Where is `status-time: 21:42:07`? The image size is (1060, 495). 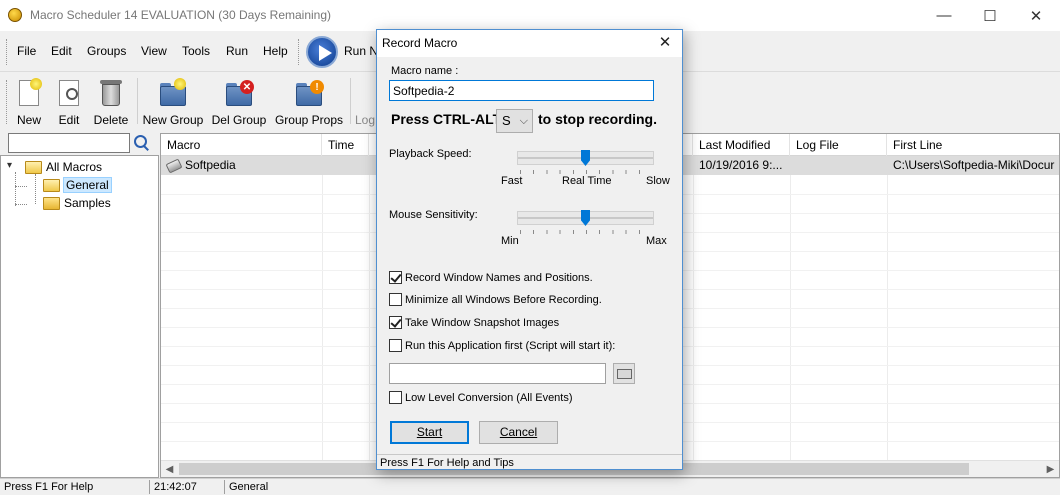
status-time: 21:42:07 is located at coordinates (175, 487).